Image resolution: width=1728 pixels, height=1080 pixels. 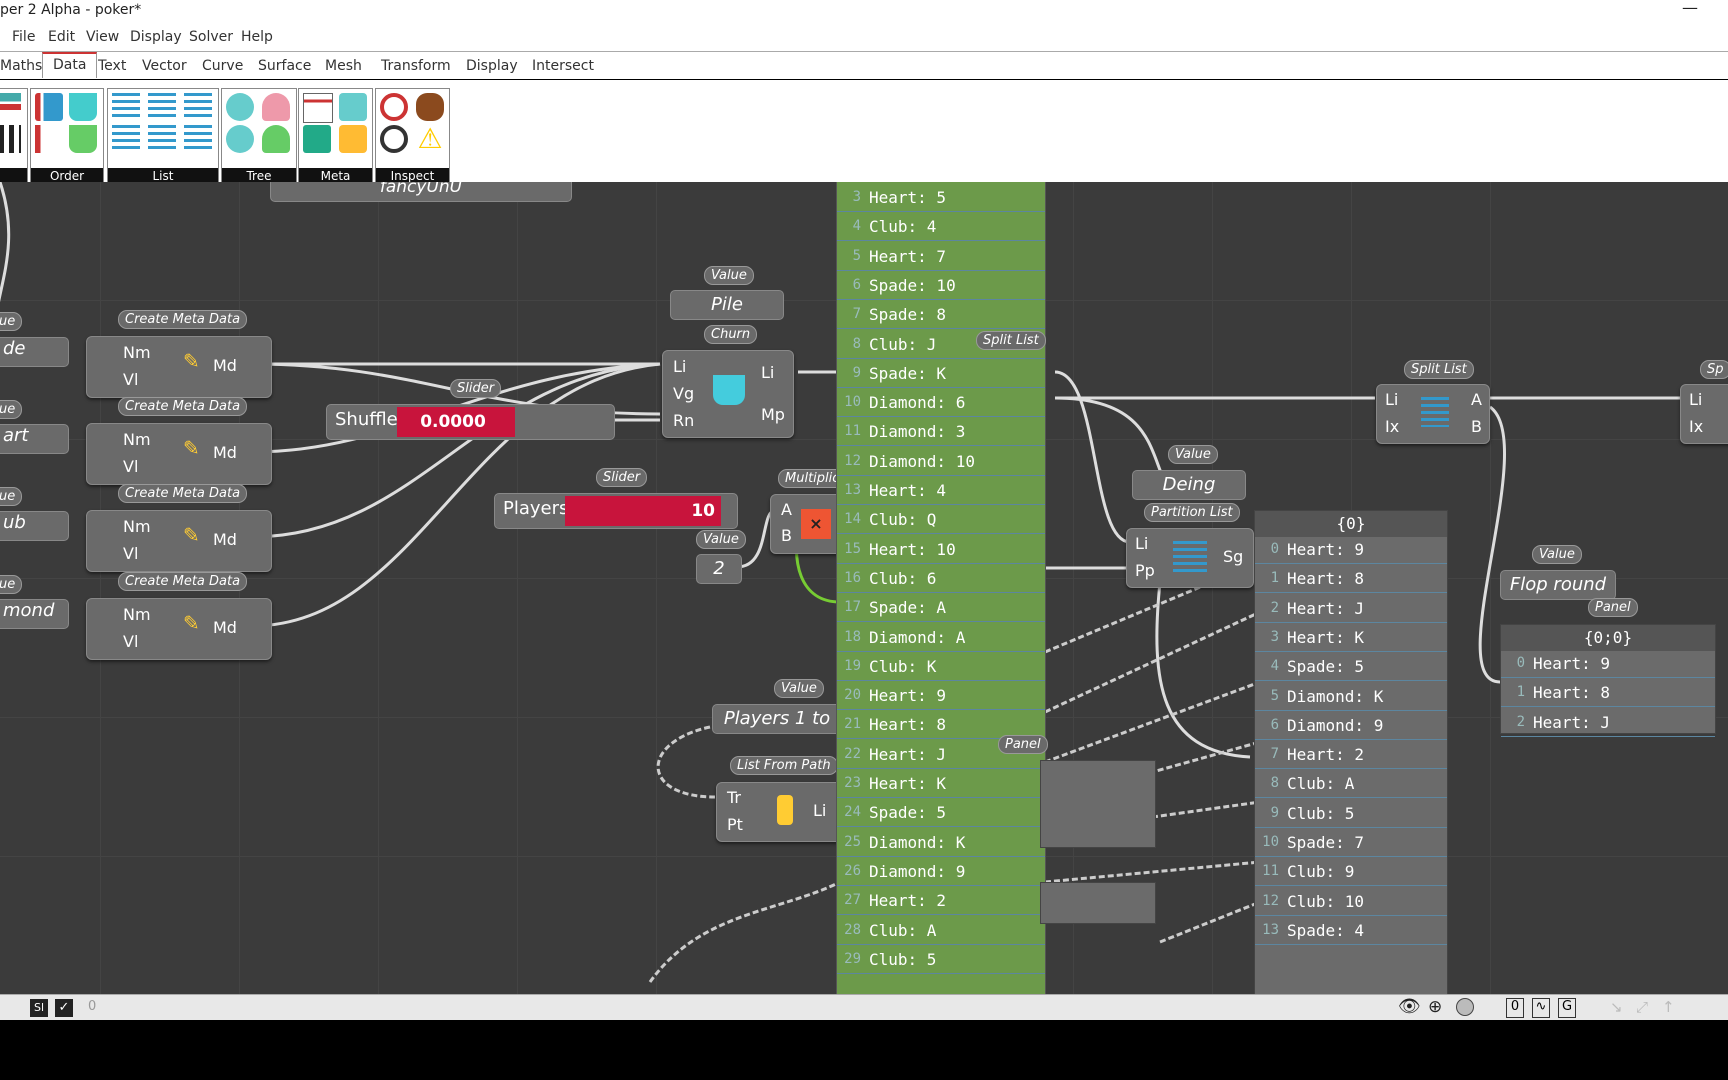 What do you see at coordinates (284, 66) in the screenshot?
I see `tab-surface: Surface` at bounding box center [284, 66].